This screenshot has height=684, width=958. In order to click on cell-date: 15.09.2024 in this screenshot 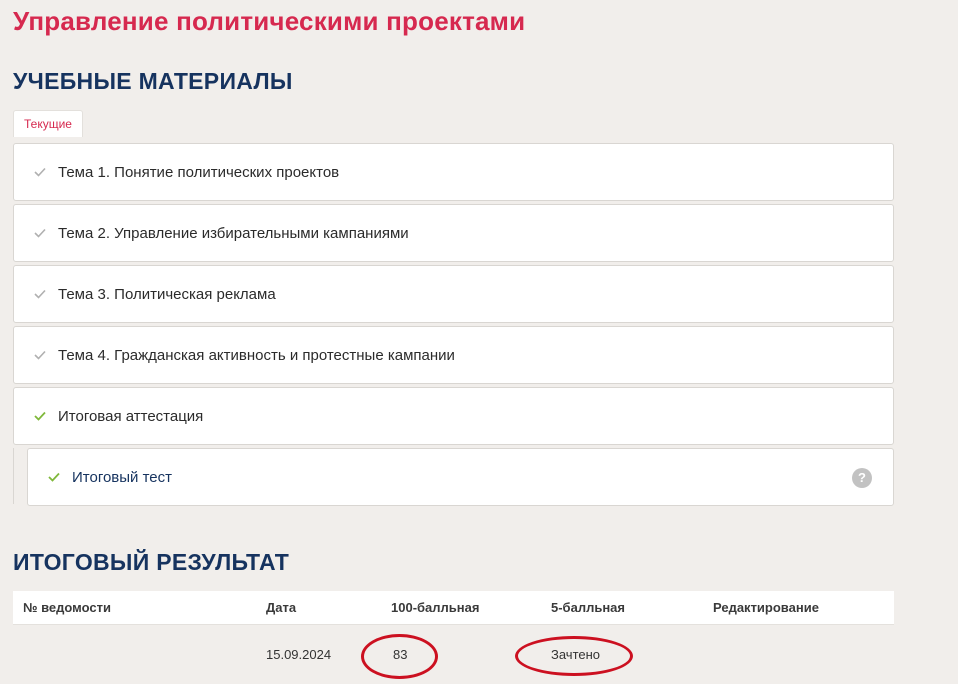, I will do `click(299, 654)`.